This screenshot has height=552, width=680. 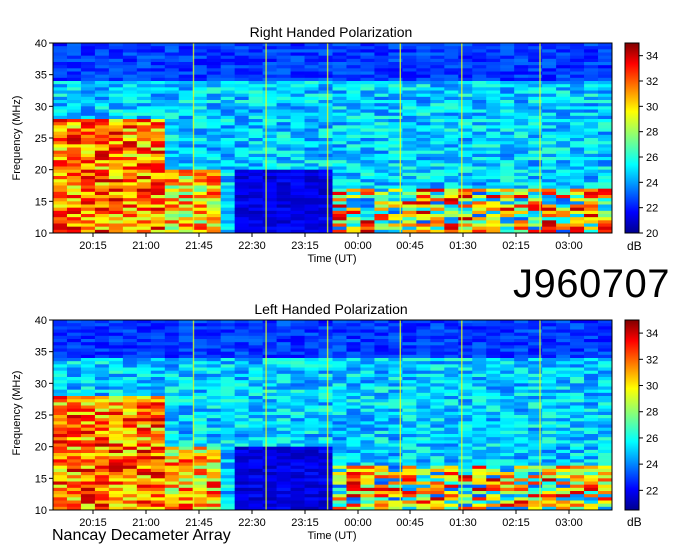 What do you see at coordinates (591, 284) in the screenshot?
I see `observation-id: J960707` at bounding box center [591, 284].